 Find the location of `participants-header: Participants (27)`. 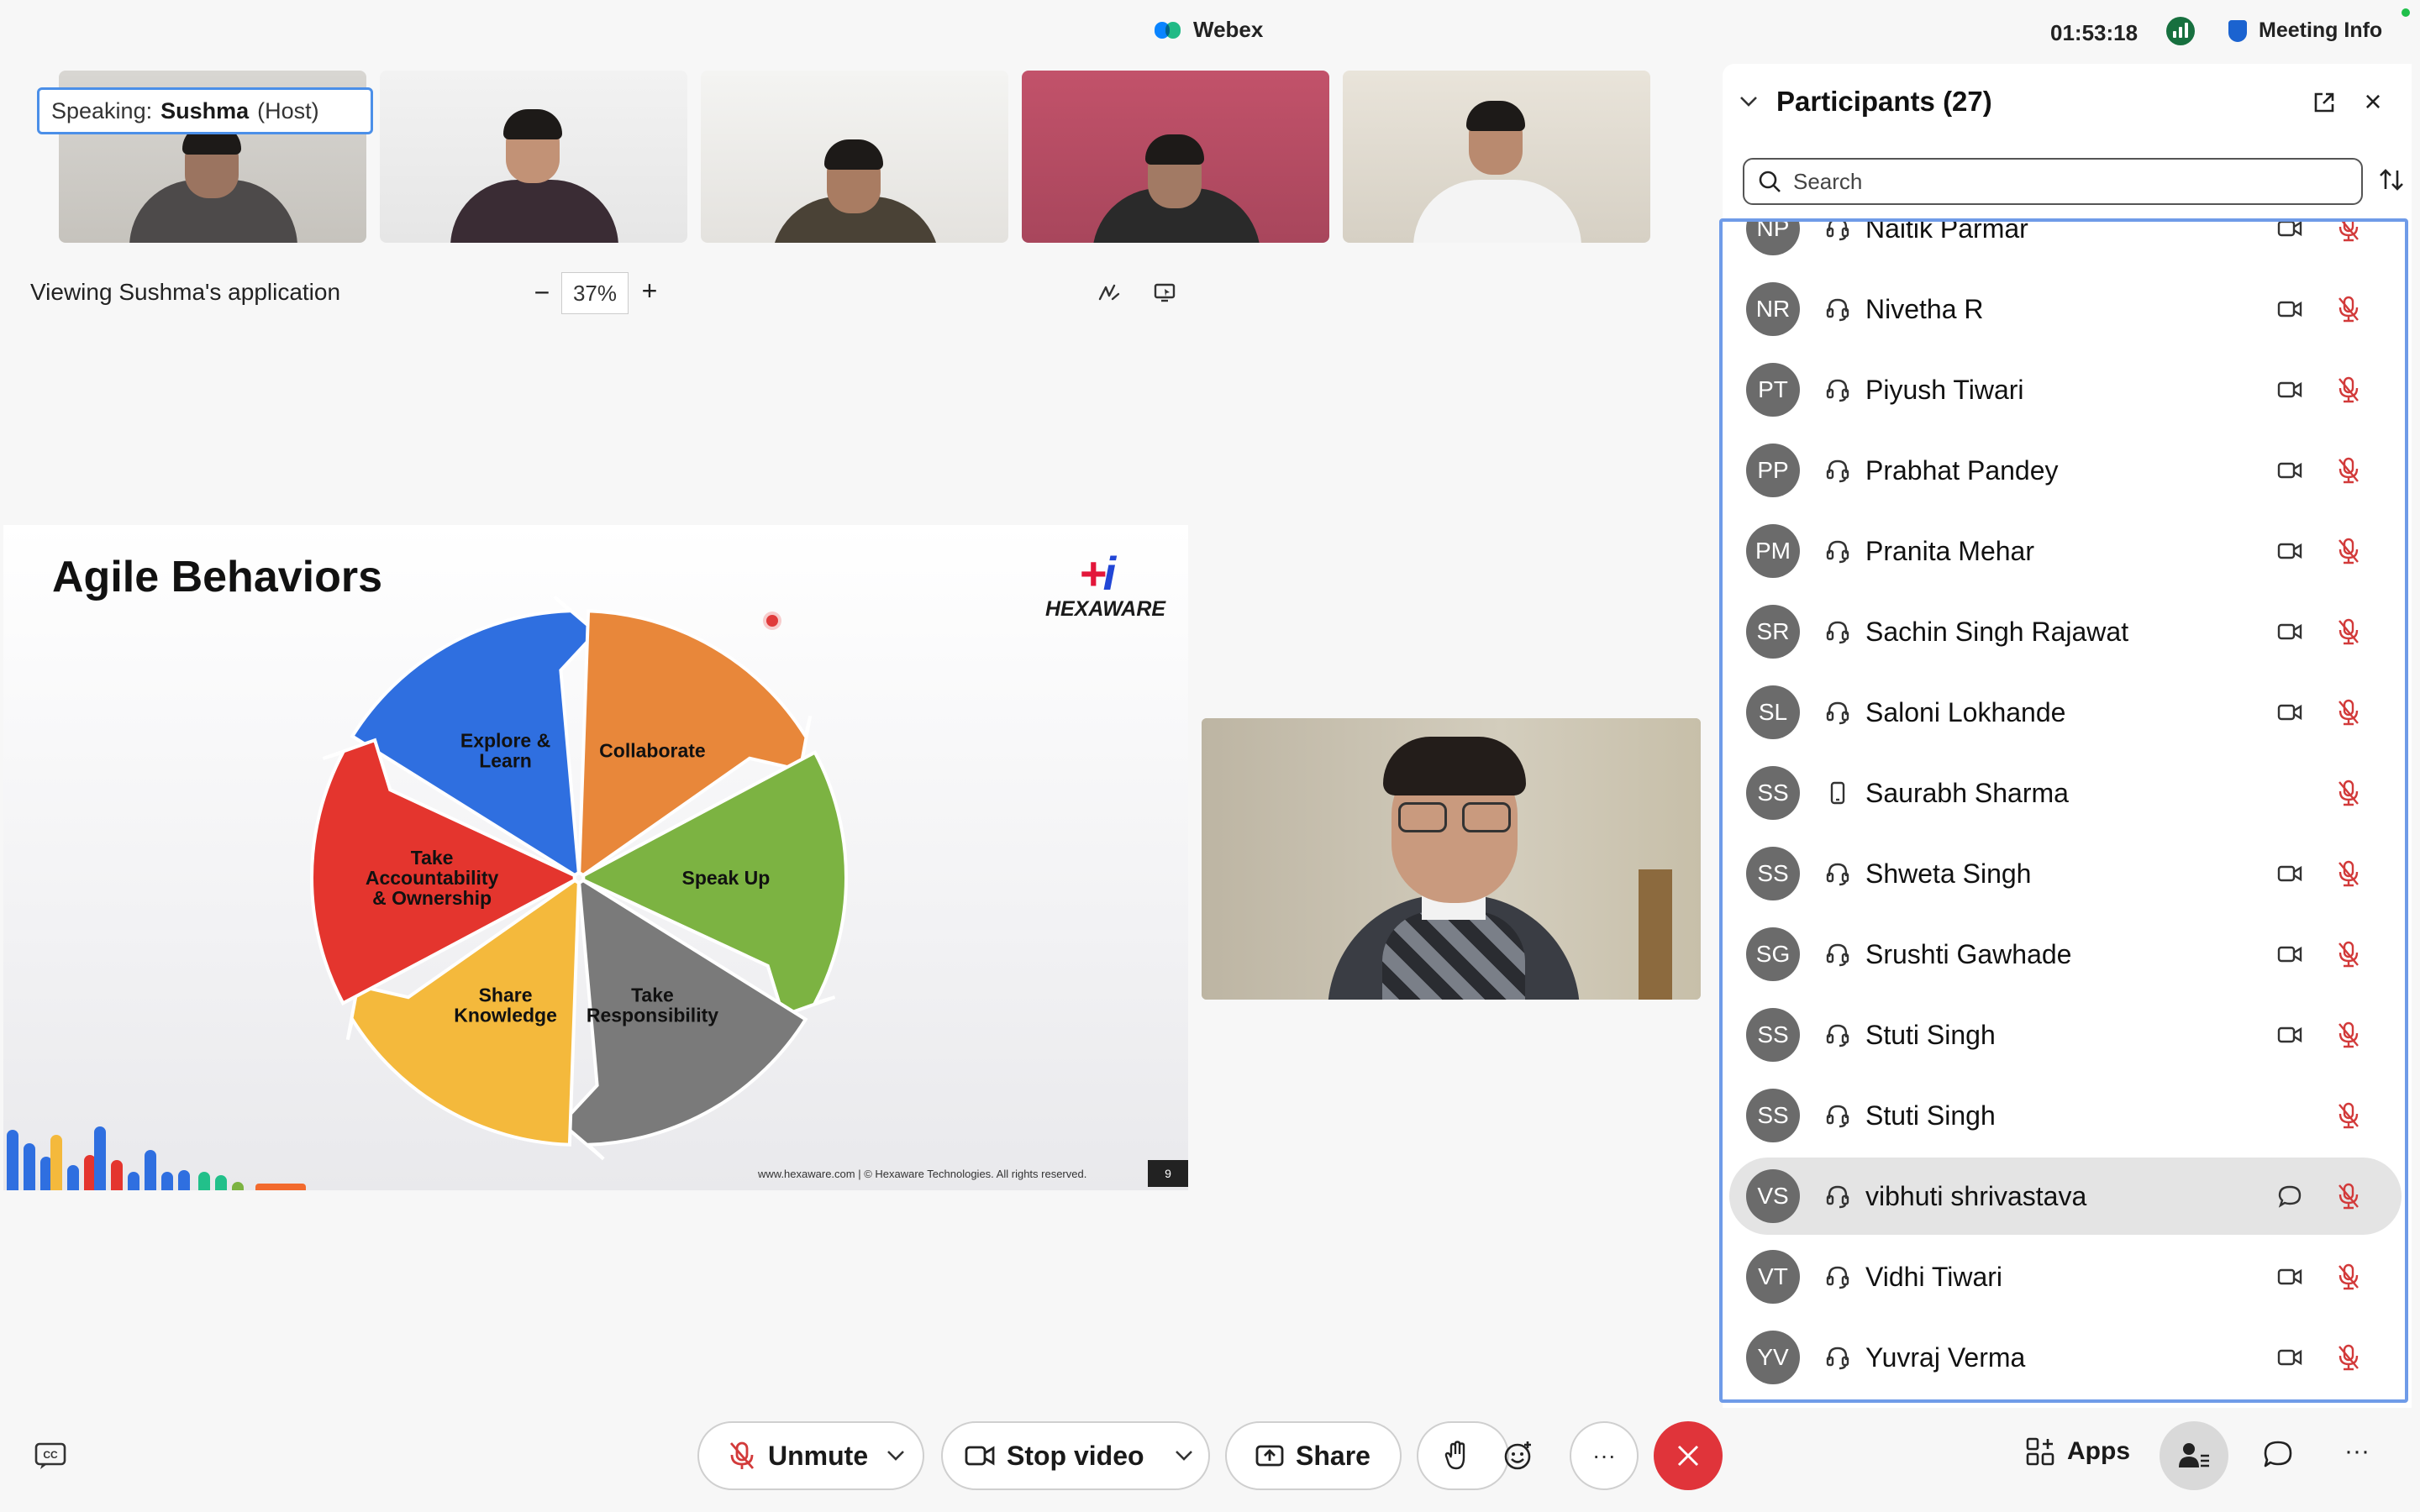

participants-header: Participants (27) is located at coordinates (1865, 102).